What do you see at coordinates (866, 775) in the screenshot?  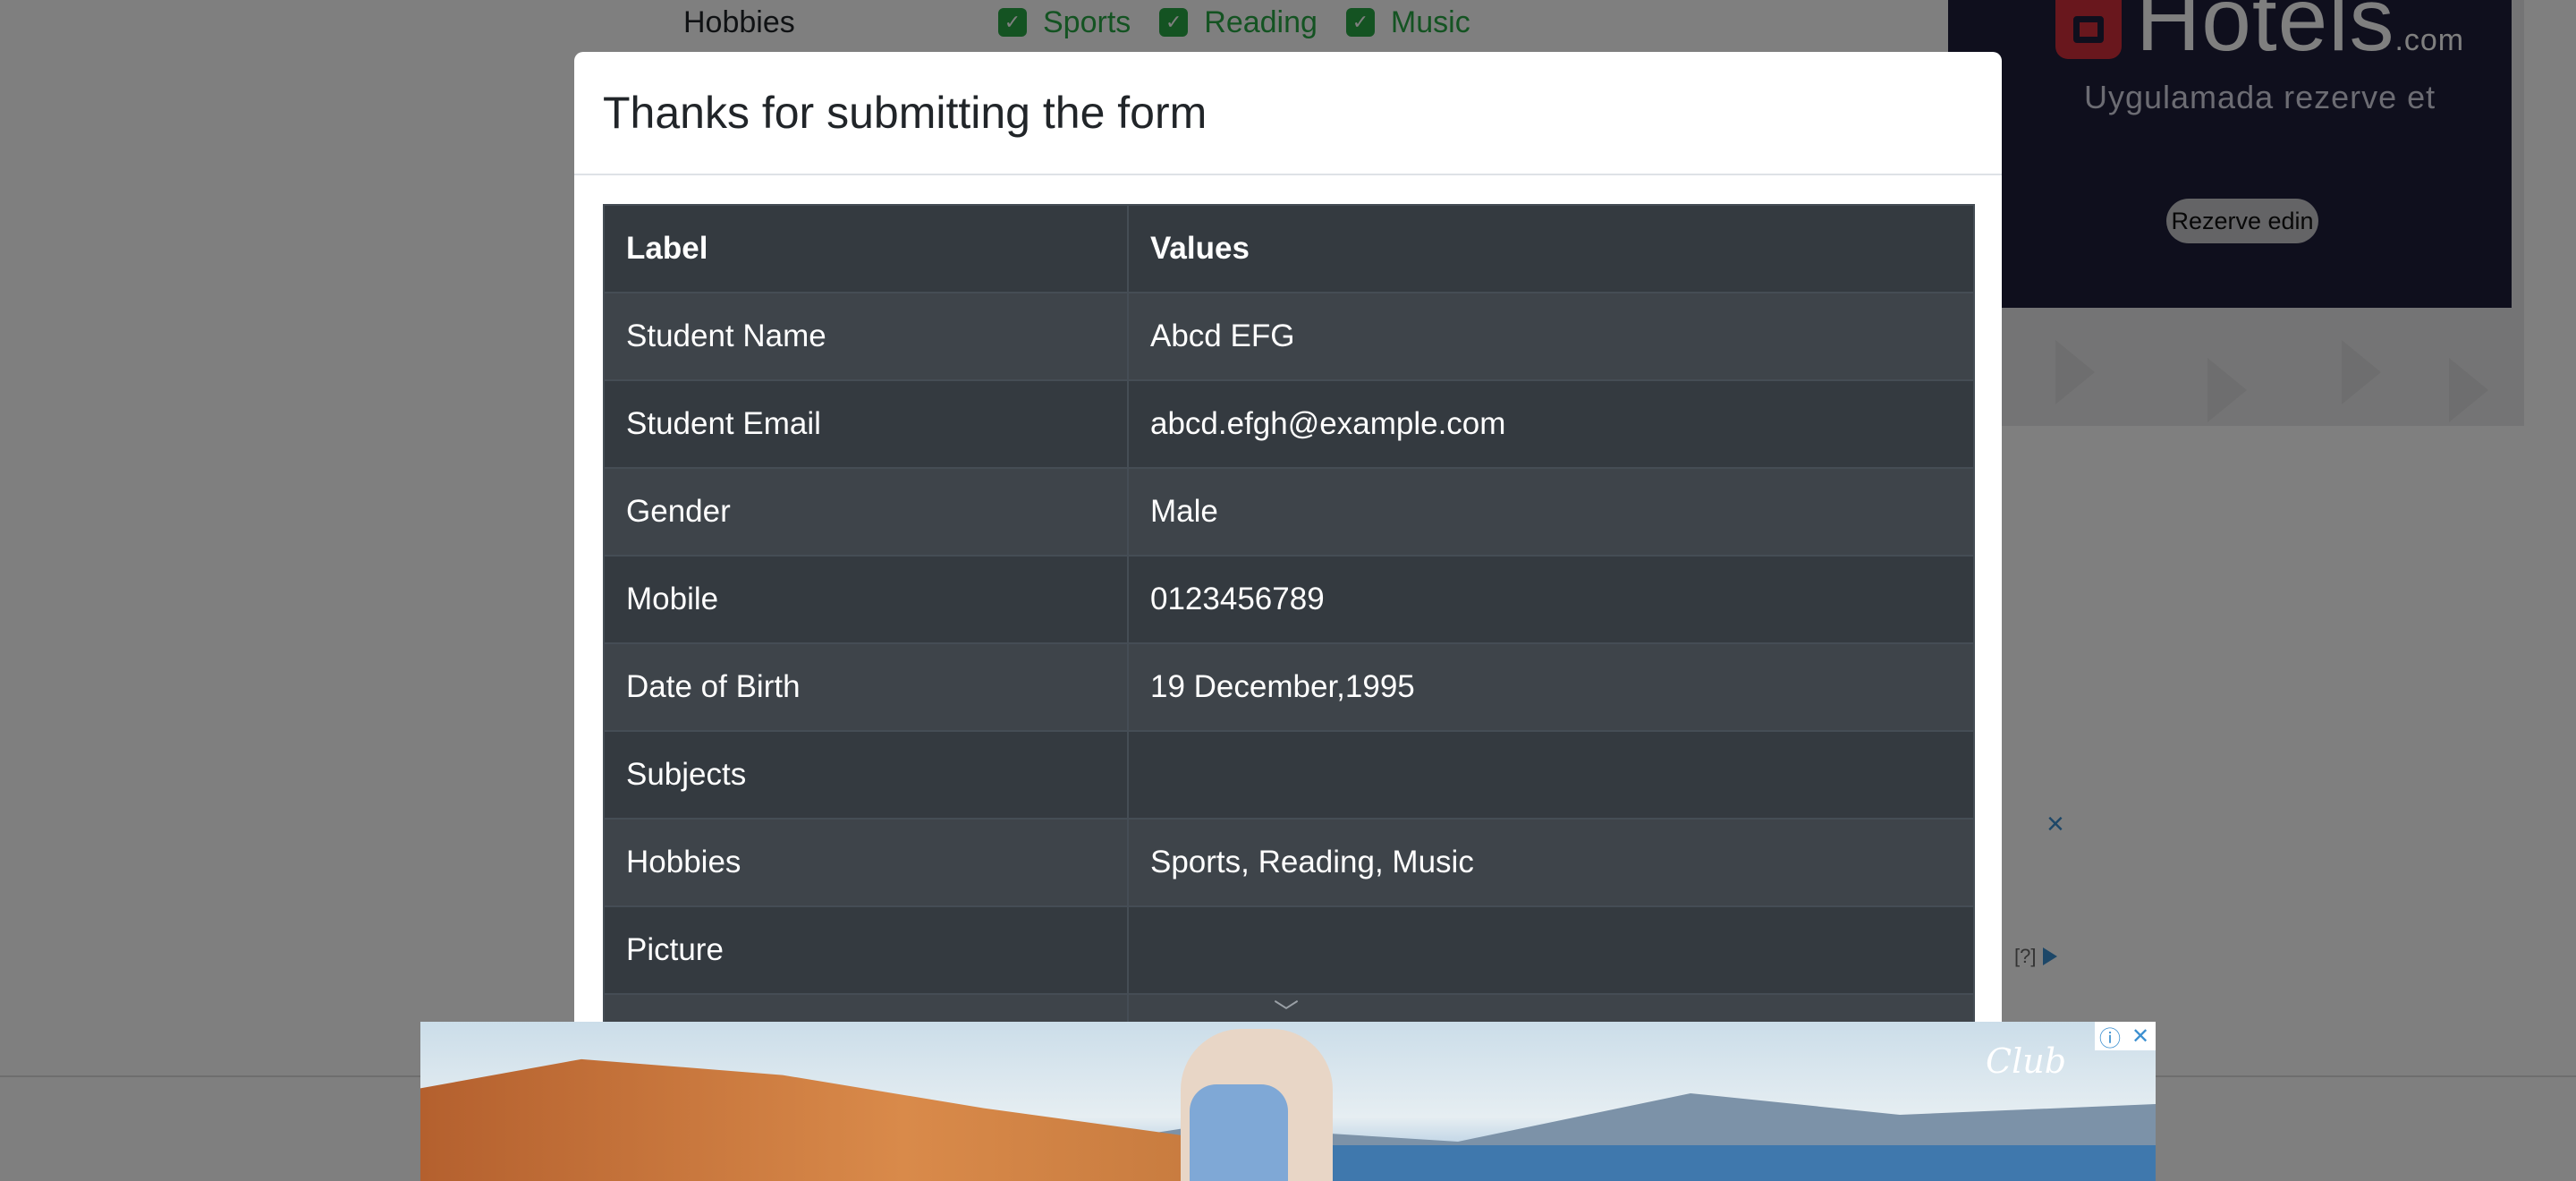 I see `row-label: Subjects` at bounding box center [866, 775].